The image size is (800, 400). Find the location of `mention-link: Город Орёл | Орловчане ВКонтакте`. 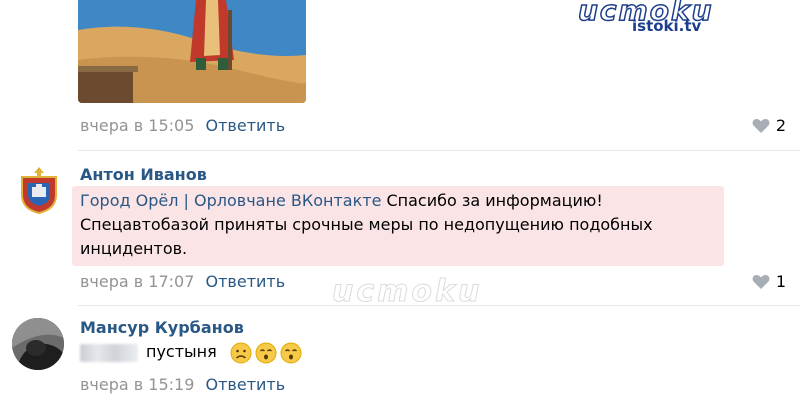

mention-link: Город Орёл | Орловчане ВКонтакте is located at coordinates (230, 200).